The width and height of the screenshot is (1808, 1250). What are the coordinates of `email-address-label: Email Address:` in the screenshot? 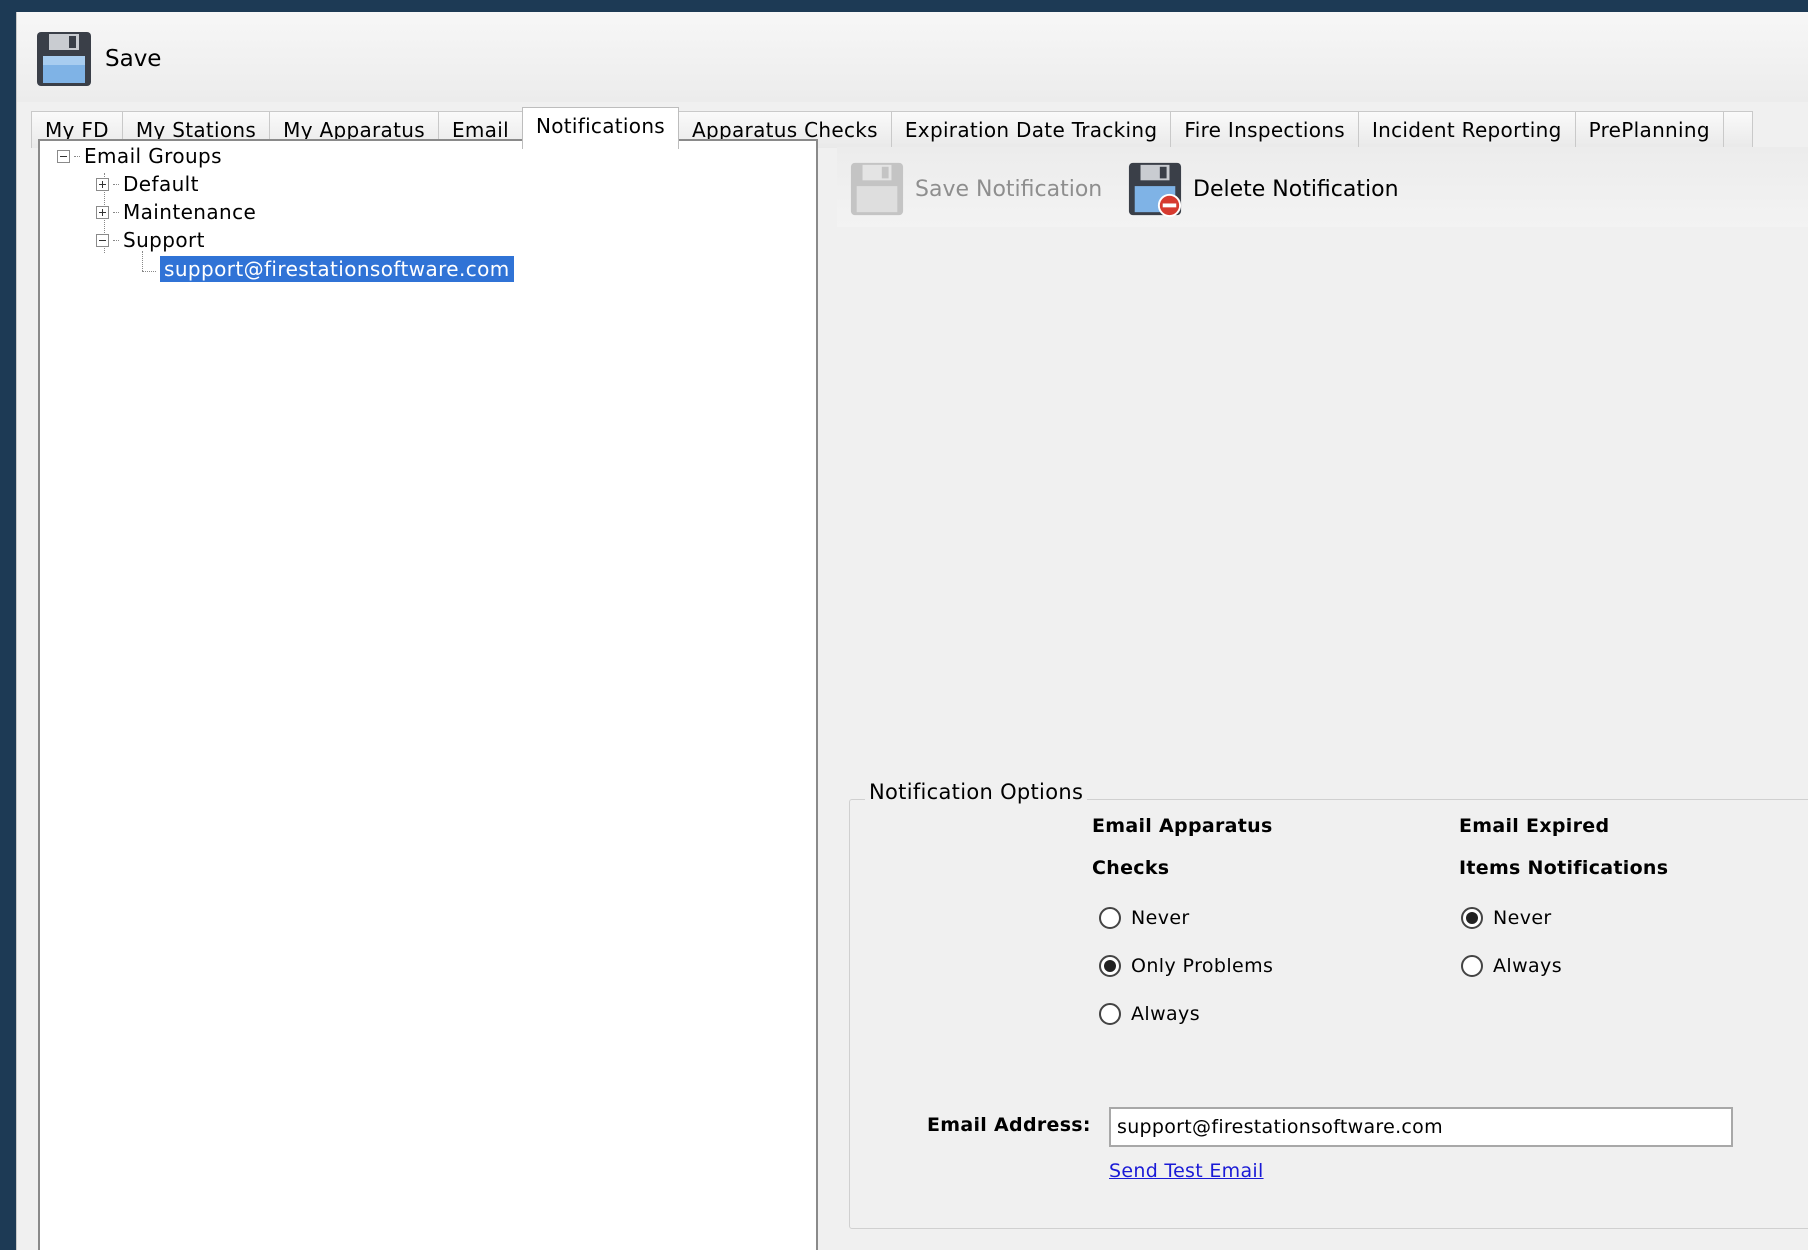 It's located at (1009, 1125).